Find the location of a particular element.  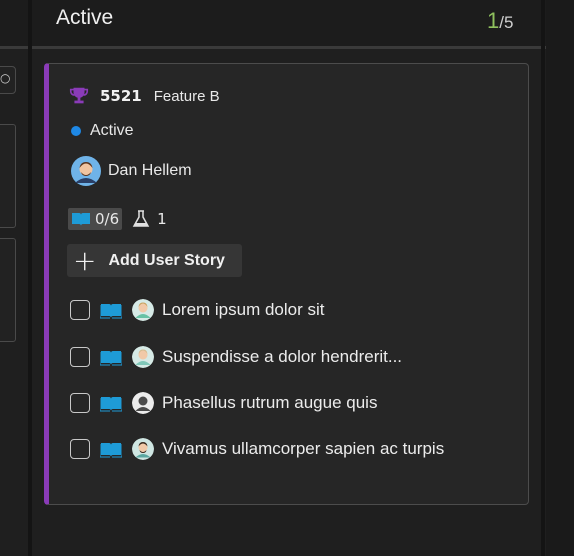

work-item-id: 5521 is located at coordinates (121, 96).